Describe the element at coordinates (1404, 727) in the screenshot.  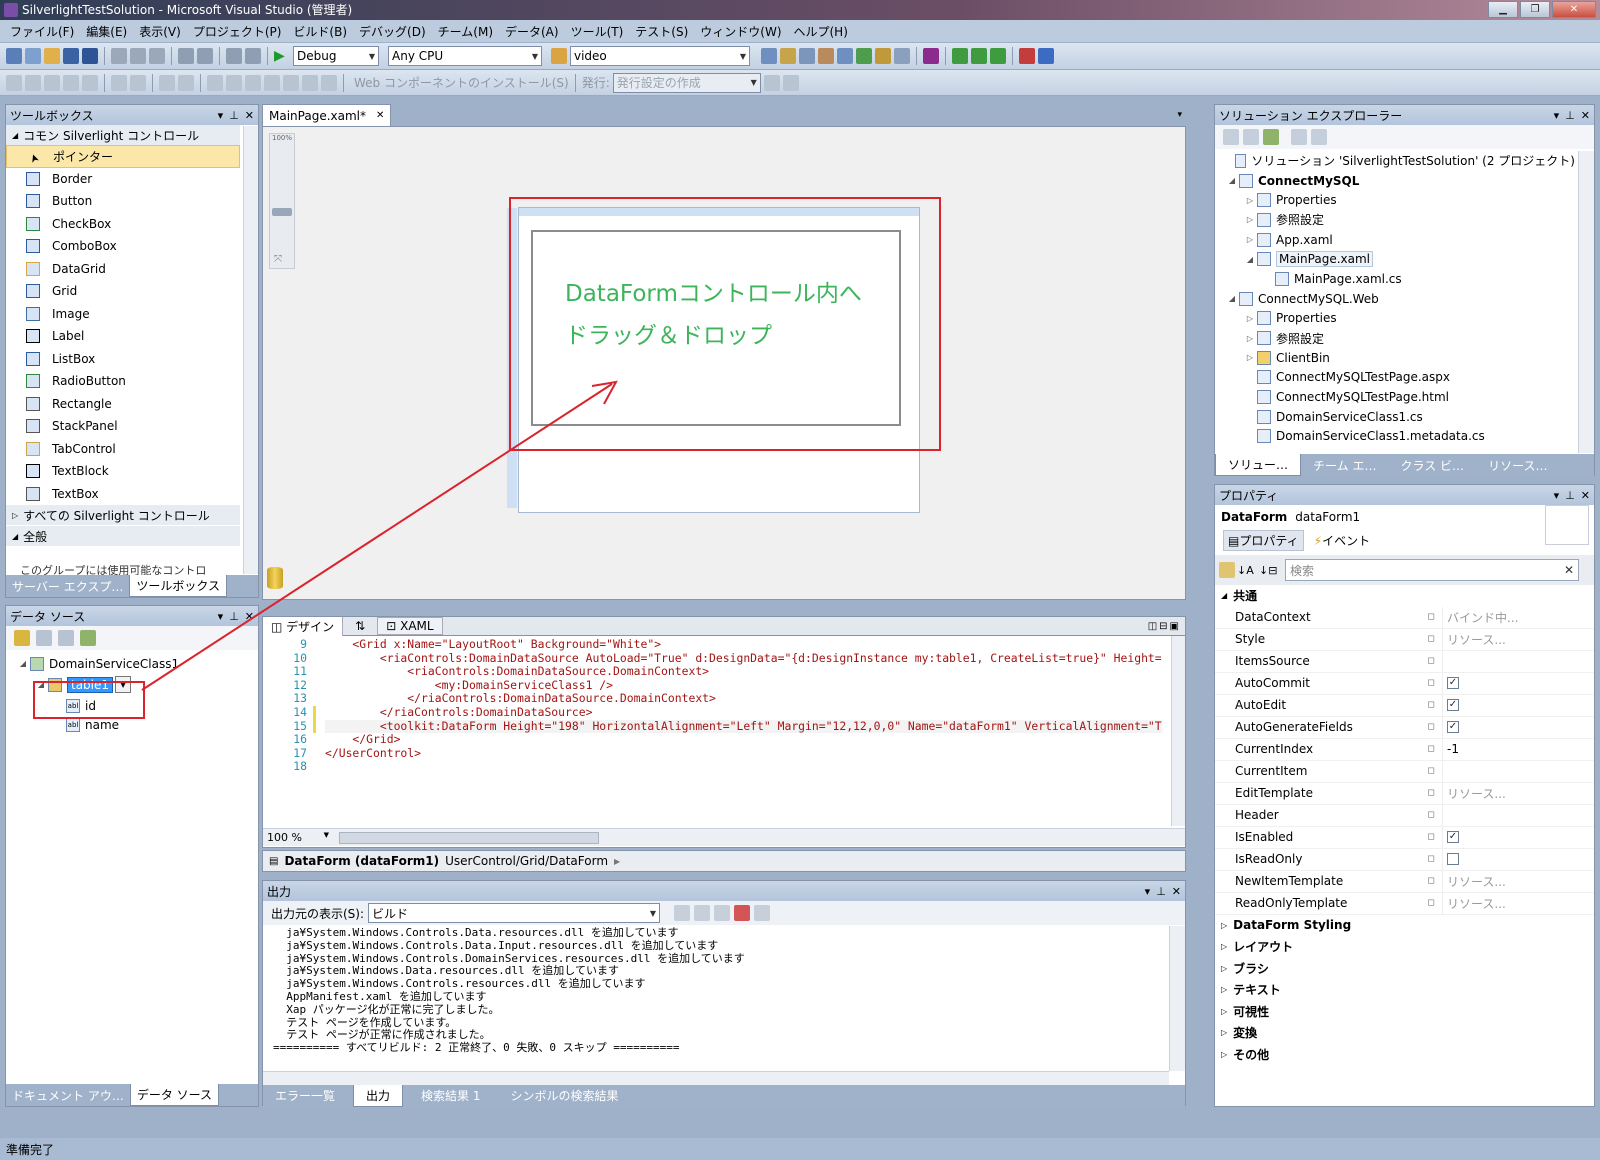
I see `property-row: AutoGenerateFields ◻ ✓` at that location.